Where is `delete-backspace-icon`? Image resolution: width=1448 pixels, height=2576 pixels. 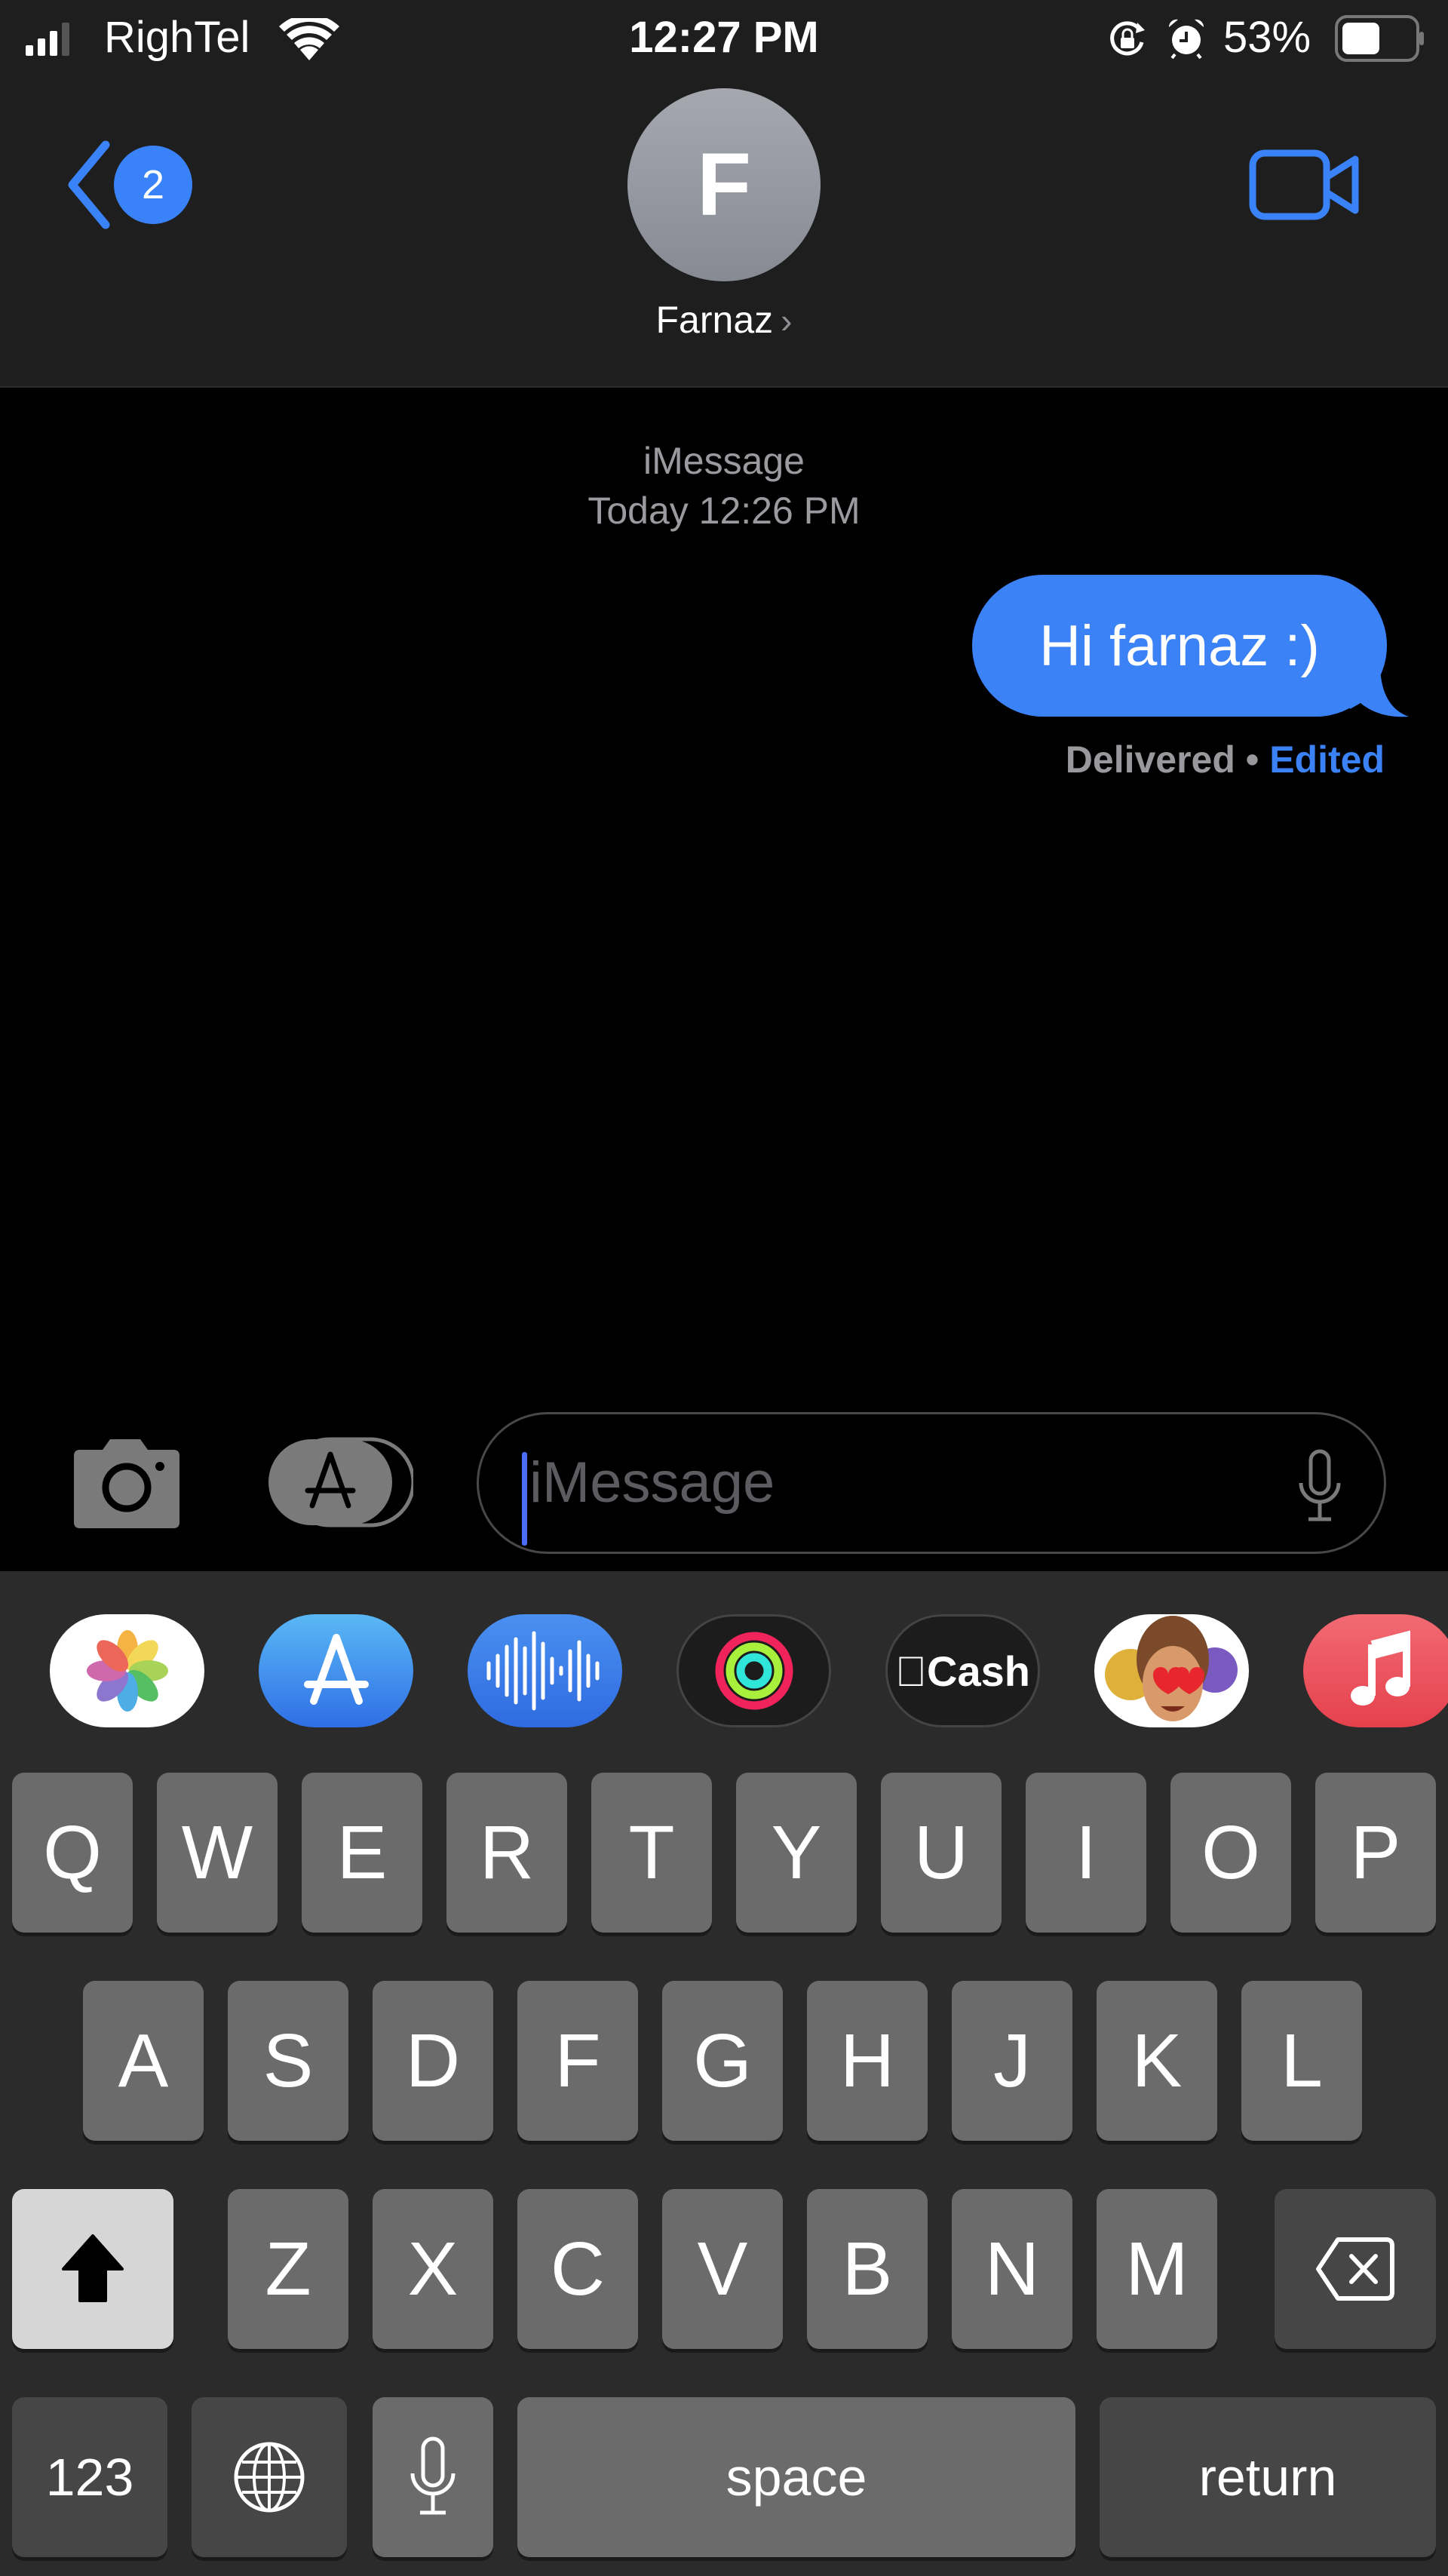
delete-backspace-icon is located at coordinates (1355, 2269).